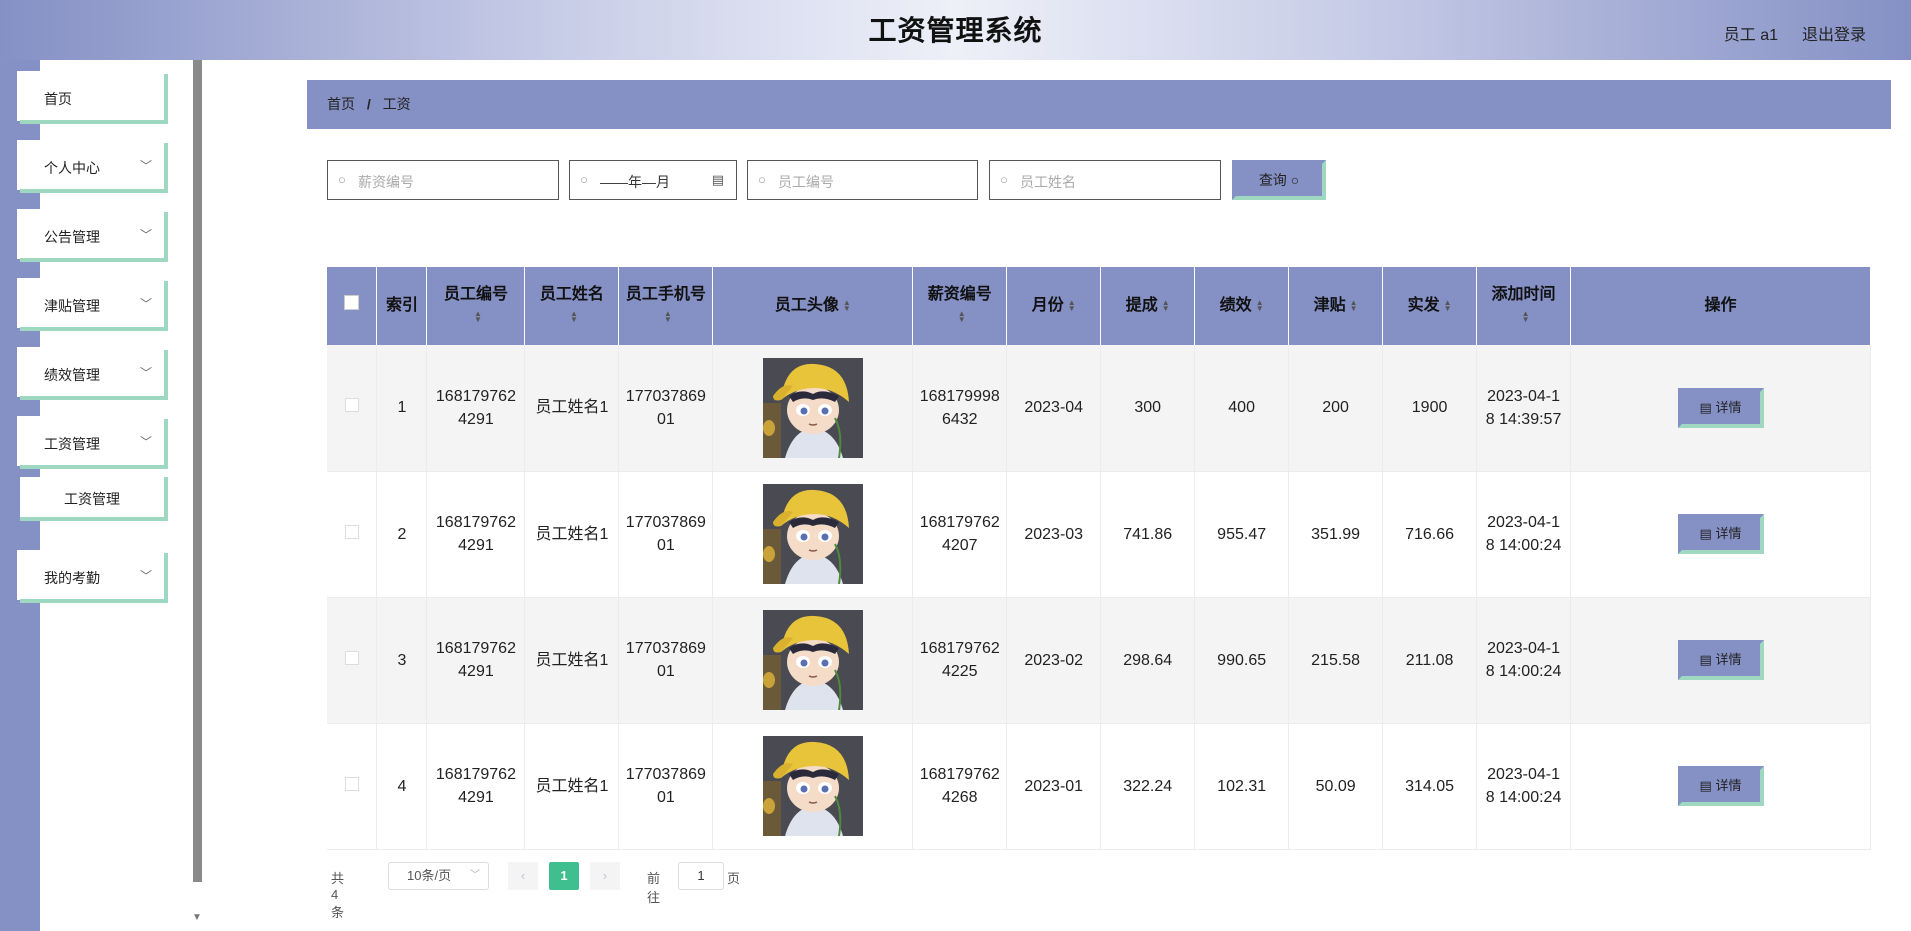 The image size is (1911, 931). Describe the element at coordinates (1336, 786) in the screenshot. I see `cell-allowance: 50.09` at that location.